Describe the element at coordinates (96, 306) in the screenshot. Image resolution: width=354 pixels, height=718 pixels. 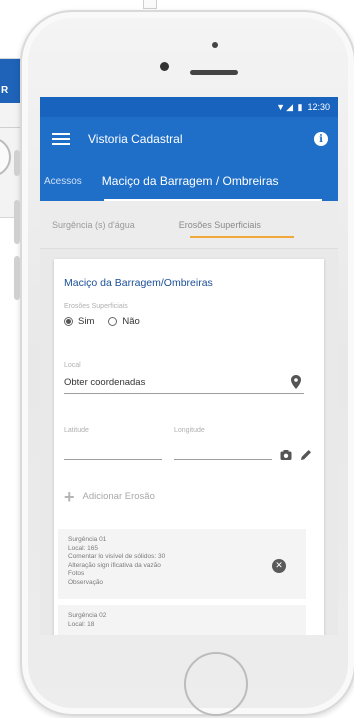
I see `erosion-question-label: Erosões Superficiais` at that location.